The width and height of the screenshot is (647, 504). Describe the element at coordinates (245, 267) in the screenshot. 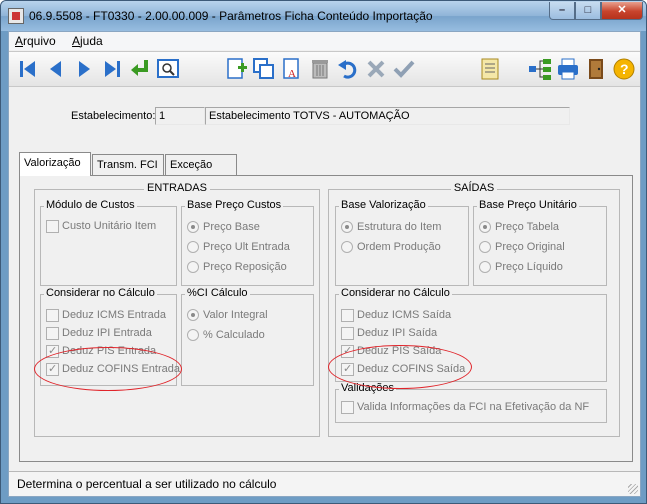

I see `preco-reposicao-label: Preço Reposição` at that location.